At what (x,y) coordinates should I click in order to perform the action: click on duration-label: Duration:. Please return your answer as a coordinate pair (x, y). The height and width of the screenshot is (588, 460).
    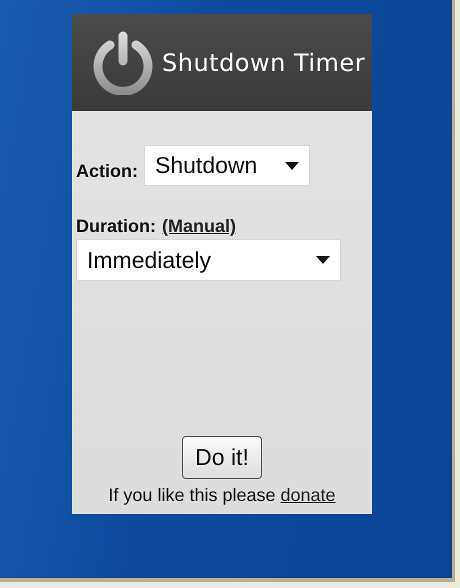
    Looking at the image, I should click on (116, 226).